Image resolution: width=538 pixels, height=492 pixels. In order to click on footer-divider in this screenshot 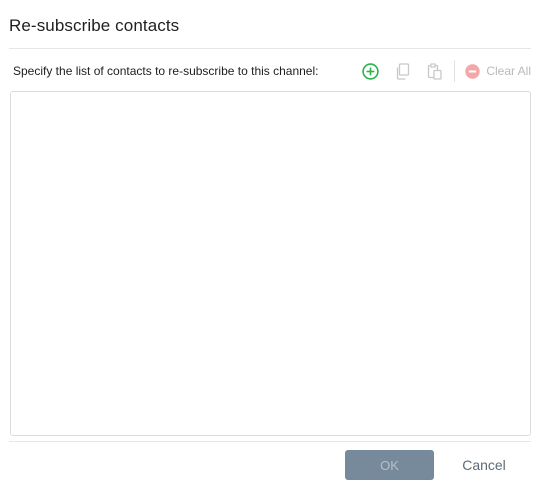, I will do `click(270, 441)`.